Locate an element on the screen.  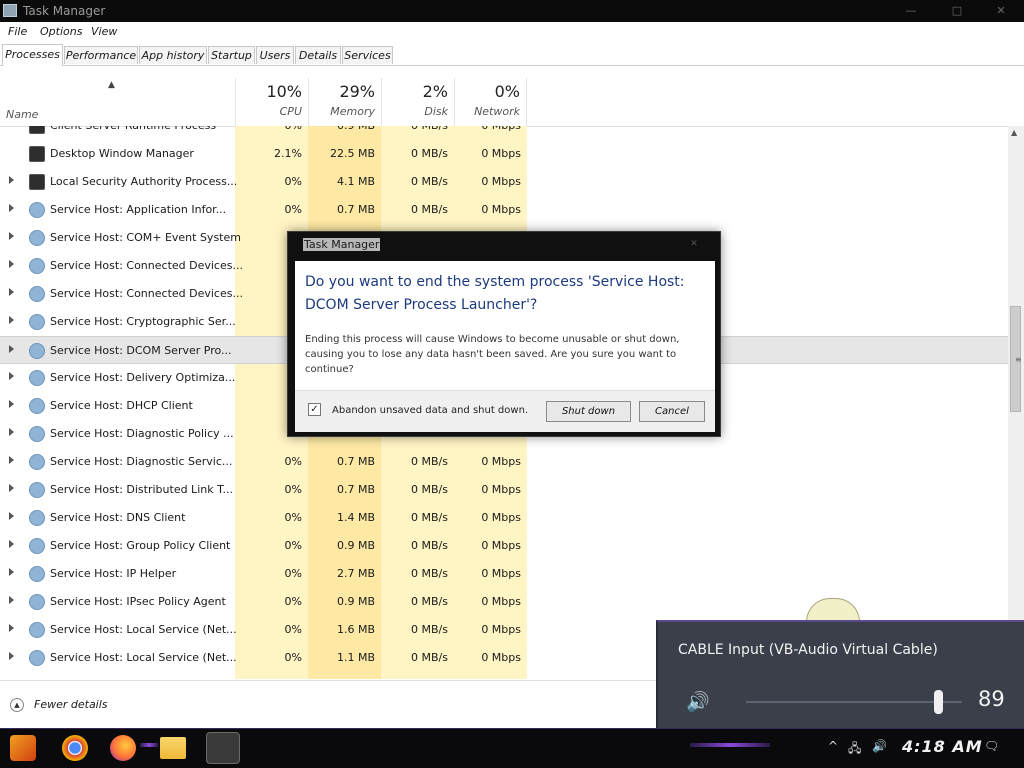
chrome-icon is located at coordinates (75, 748).